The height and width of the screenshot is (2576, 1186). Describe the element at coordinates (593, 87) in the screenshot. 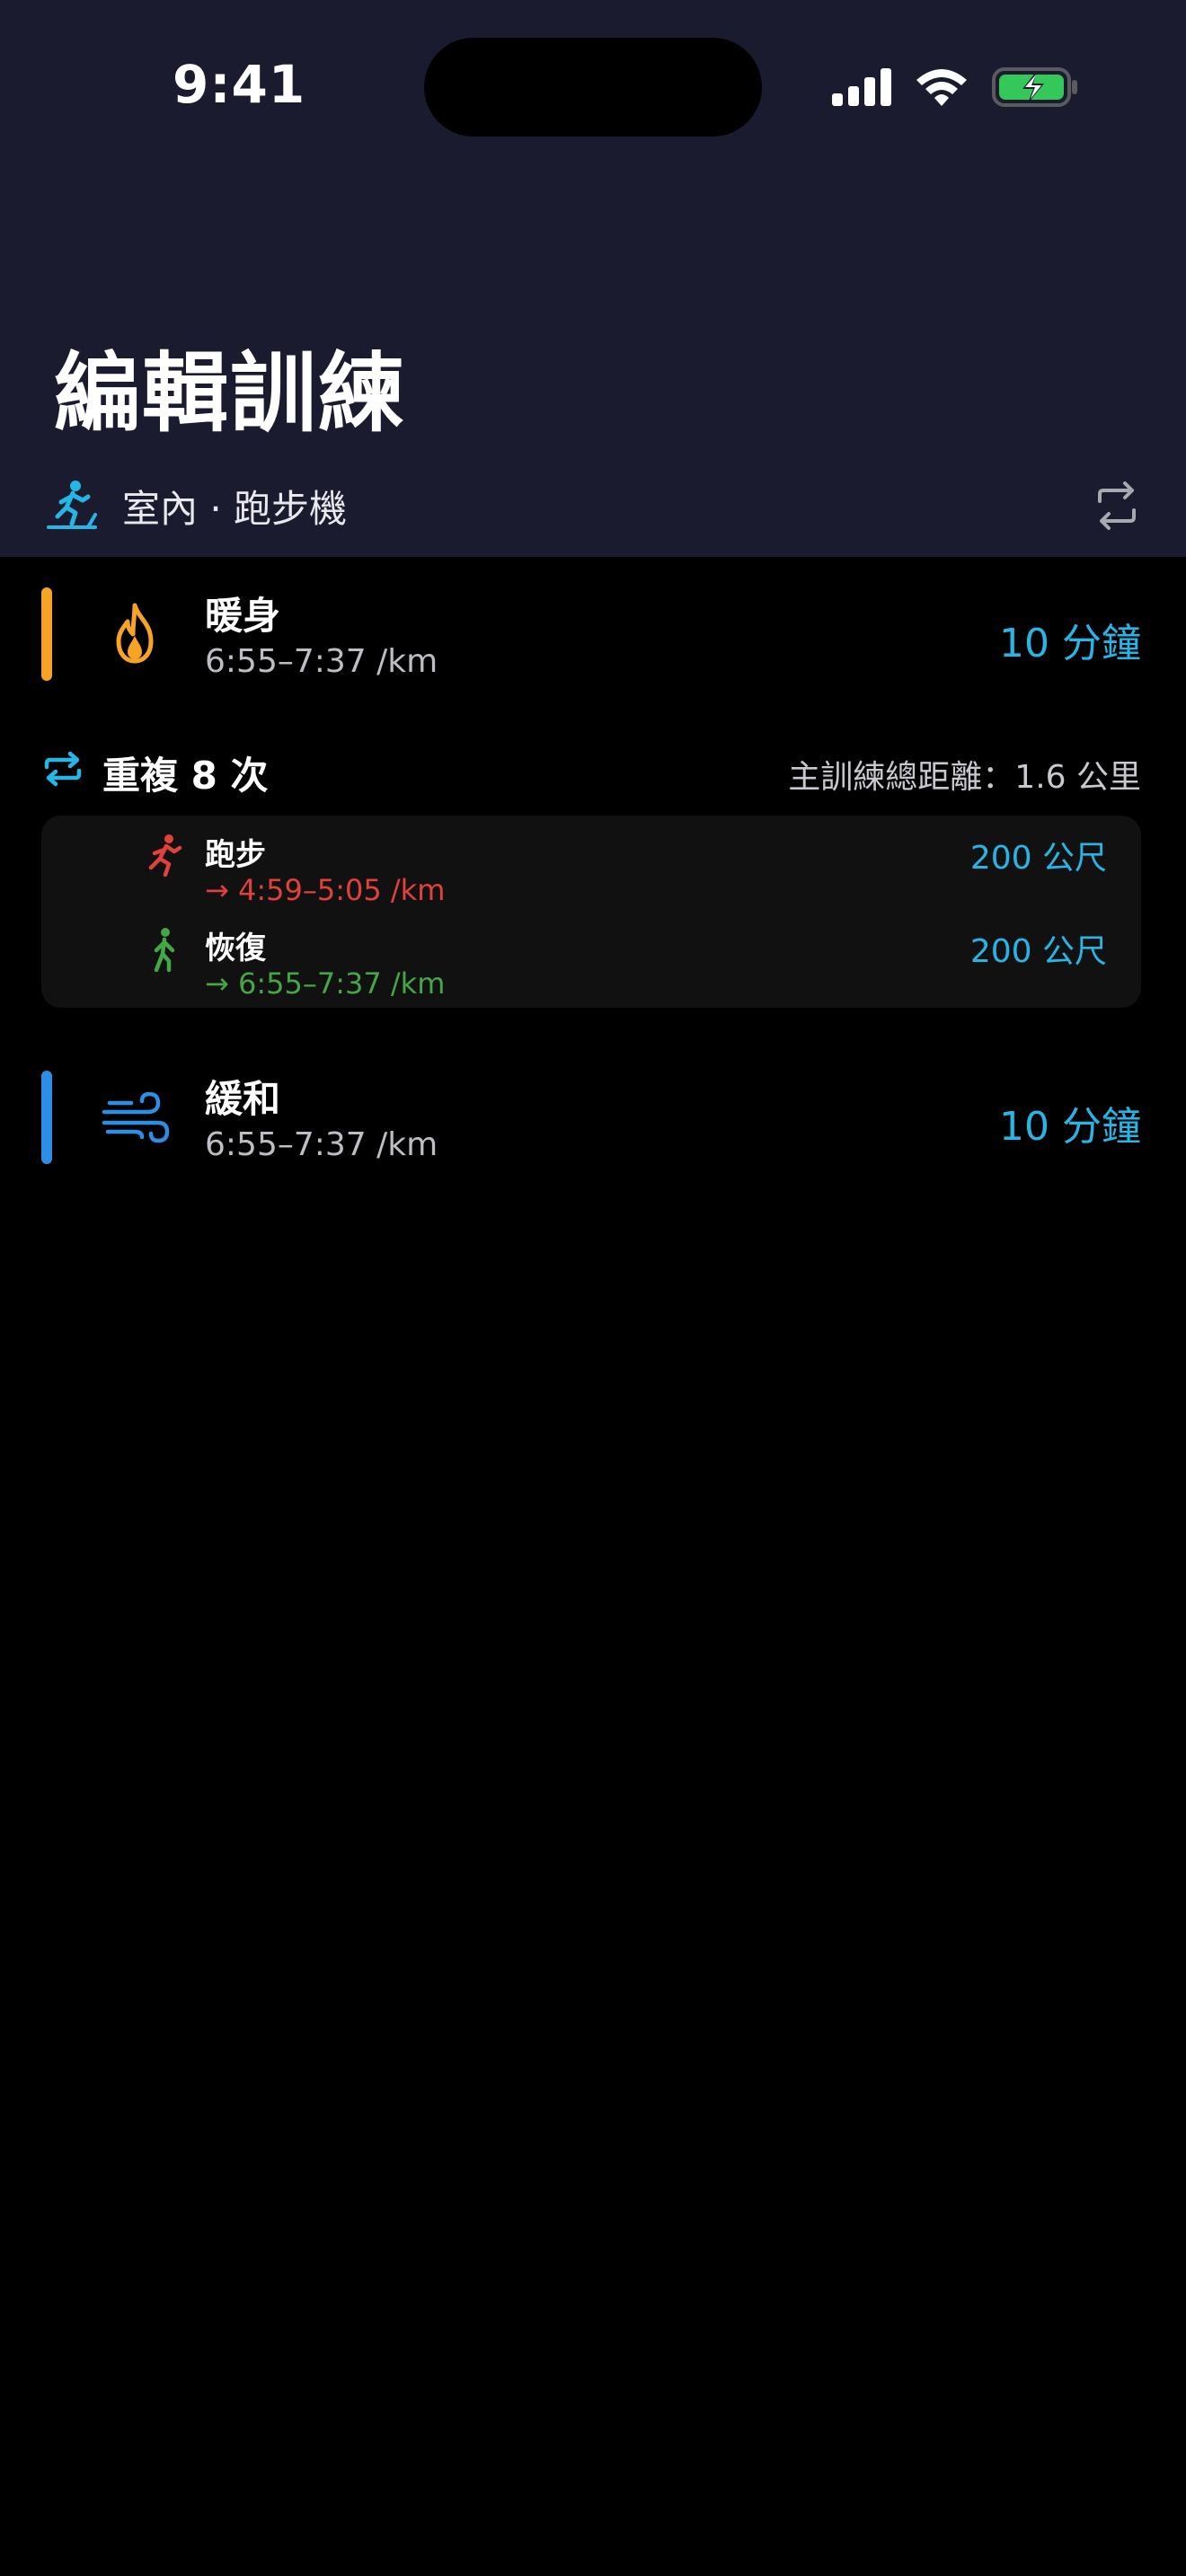

I see `dynamic-island` at that location.